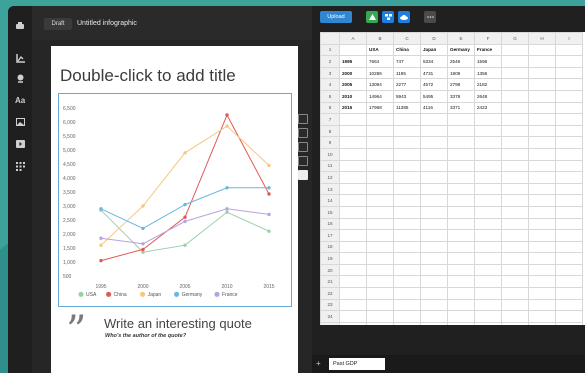 The height and width of the screenshot is (373, 585). I want to click on text-icon: Aa, so click(20, 100).